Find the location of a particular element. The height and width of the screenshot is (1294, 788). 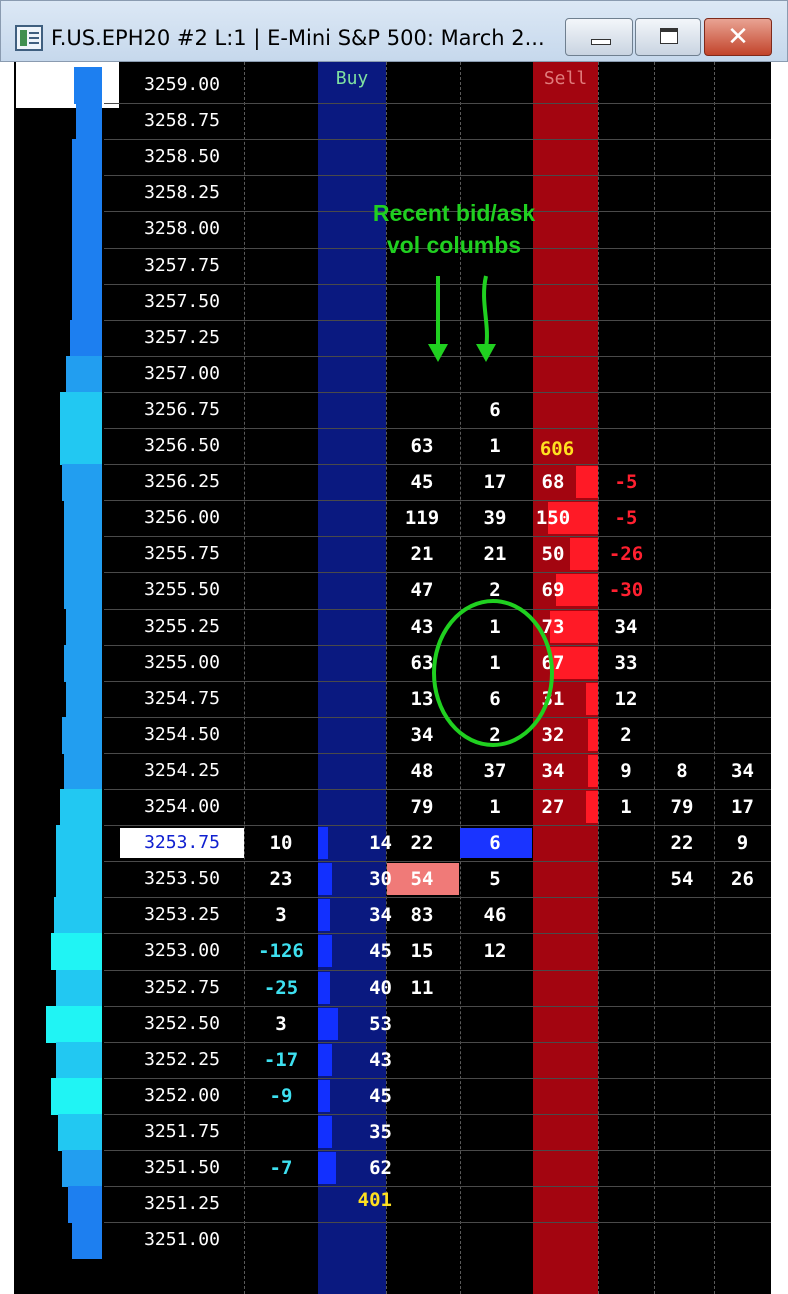

close-button: ✕ is located at coordinates (738, 37).